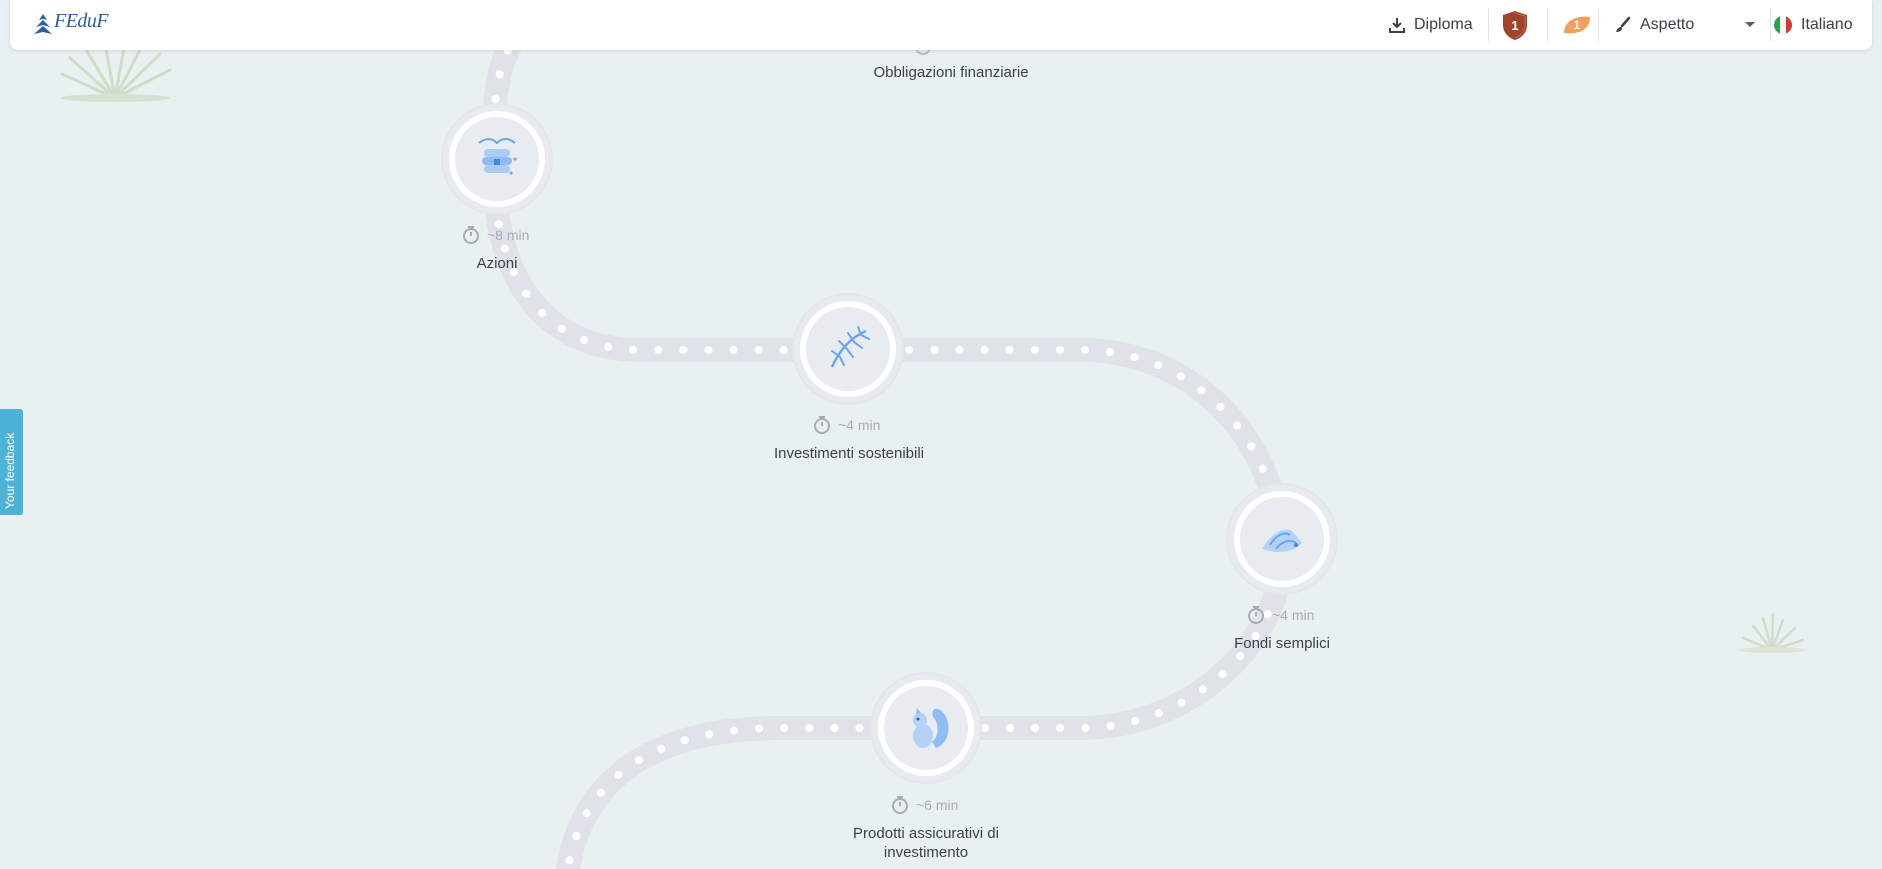  I want to click on lesson-title-obbligazioni: Obbligazioni finanziarie, so click(951, 72).